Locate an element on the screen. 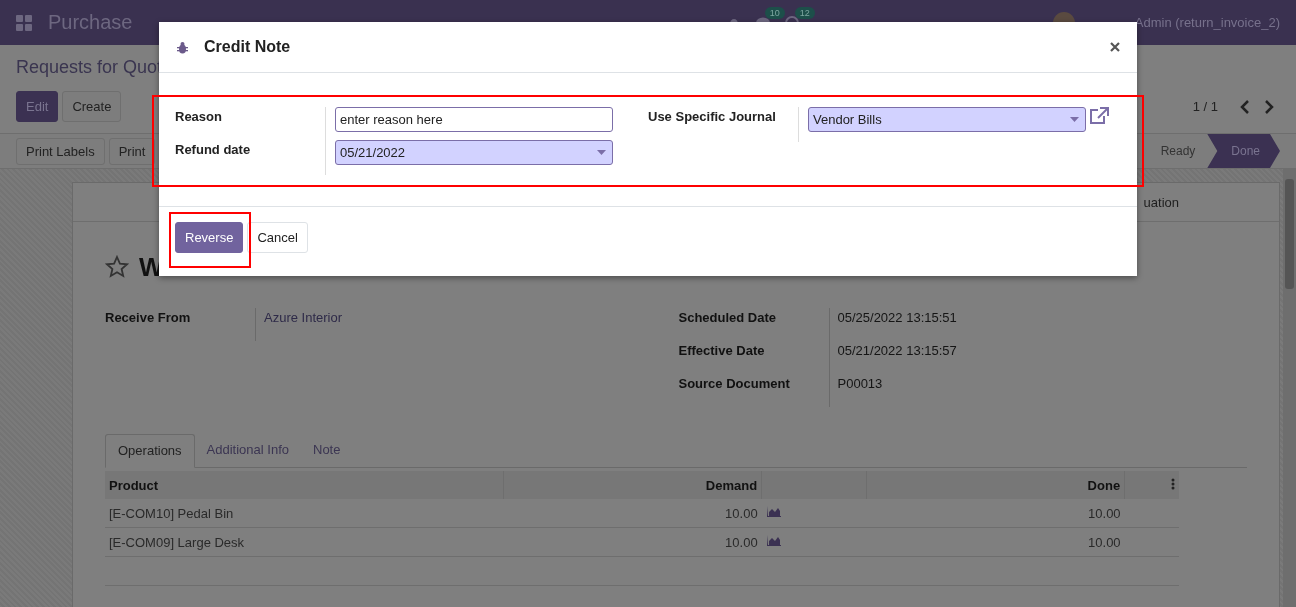 This screenshot has height=607, width=1296. field-label: Source Document is located at coordinates (734, 384).